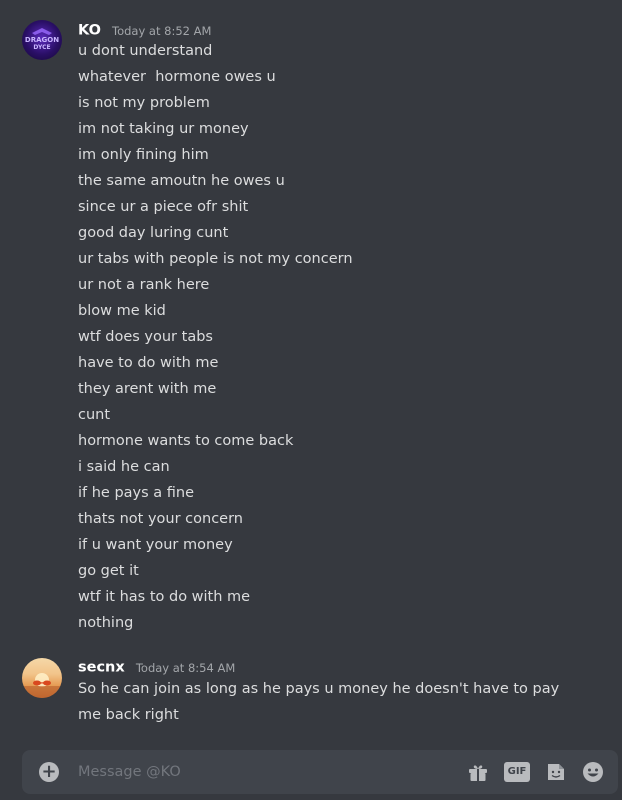  I want to click on username: secnx, so click(101, 668).